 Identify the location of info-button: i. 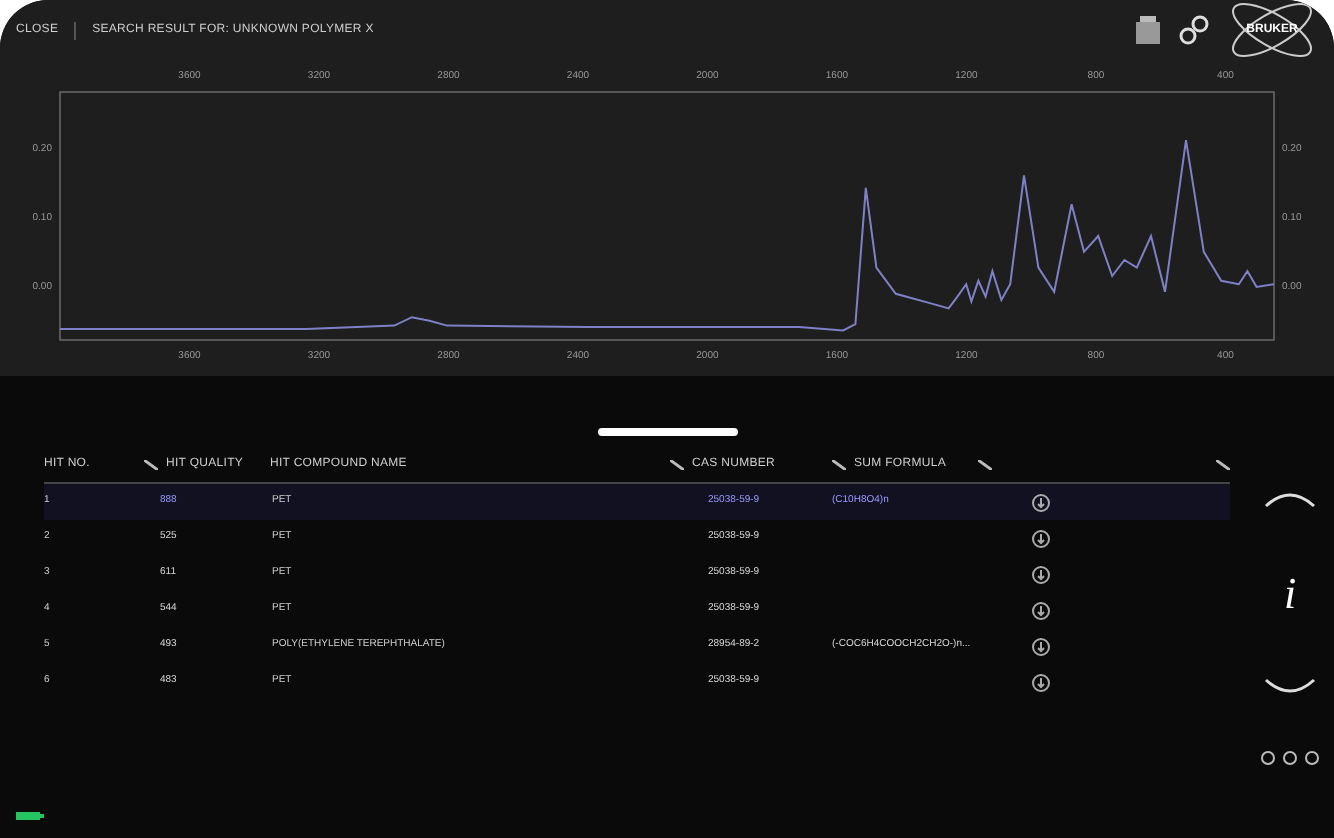
(1290, 593).